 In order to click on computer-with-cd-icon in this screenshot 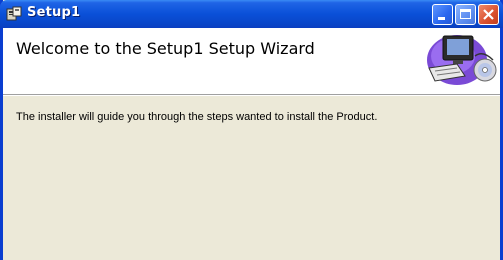, I will do `click(461, 58)`.